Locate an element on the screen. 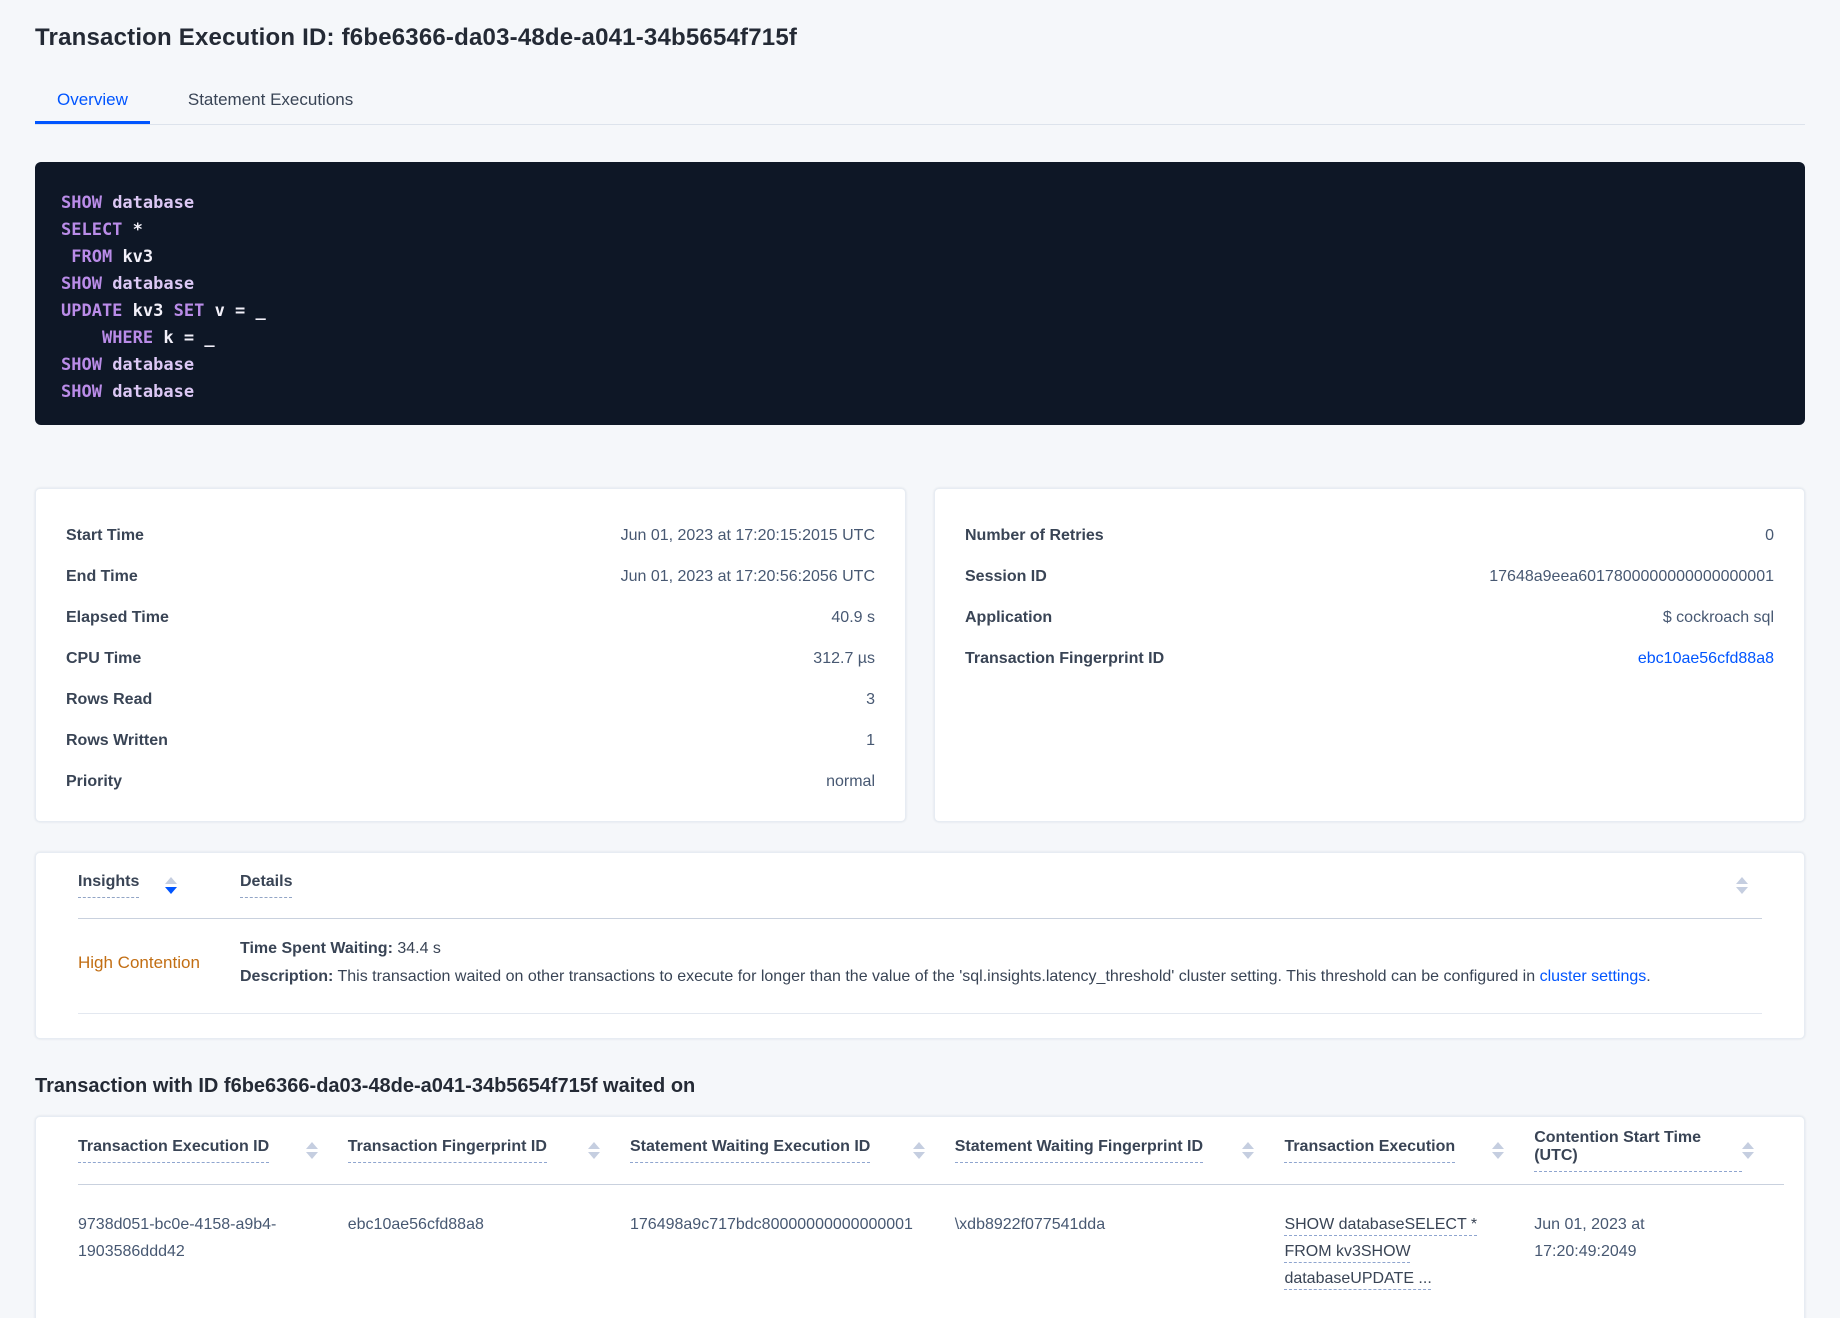 This screenshot has height=1318, width=1840. tab-overview: Overview is located at coordinates (92, 100).